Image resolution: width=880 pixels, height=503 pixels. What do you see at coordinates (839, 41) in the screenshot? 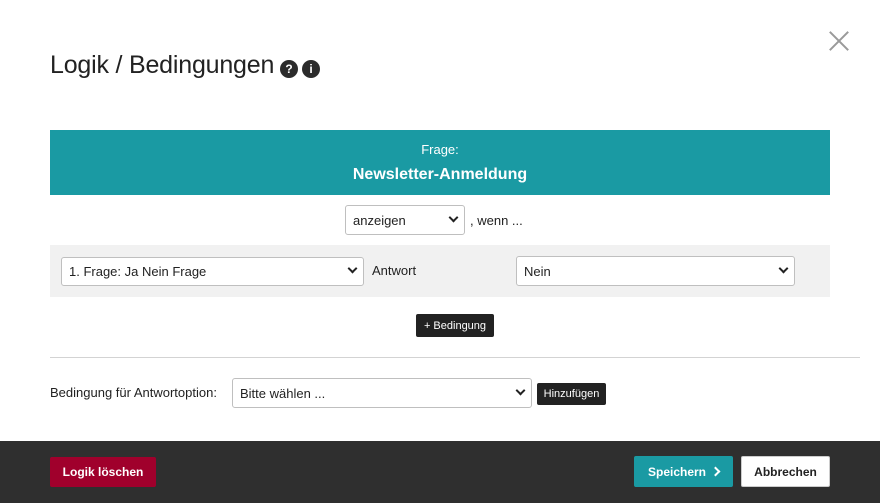
I see `close-icon` at bounding box center [839, 41].